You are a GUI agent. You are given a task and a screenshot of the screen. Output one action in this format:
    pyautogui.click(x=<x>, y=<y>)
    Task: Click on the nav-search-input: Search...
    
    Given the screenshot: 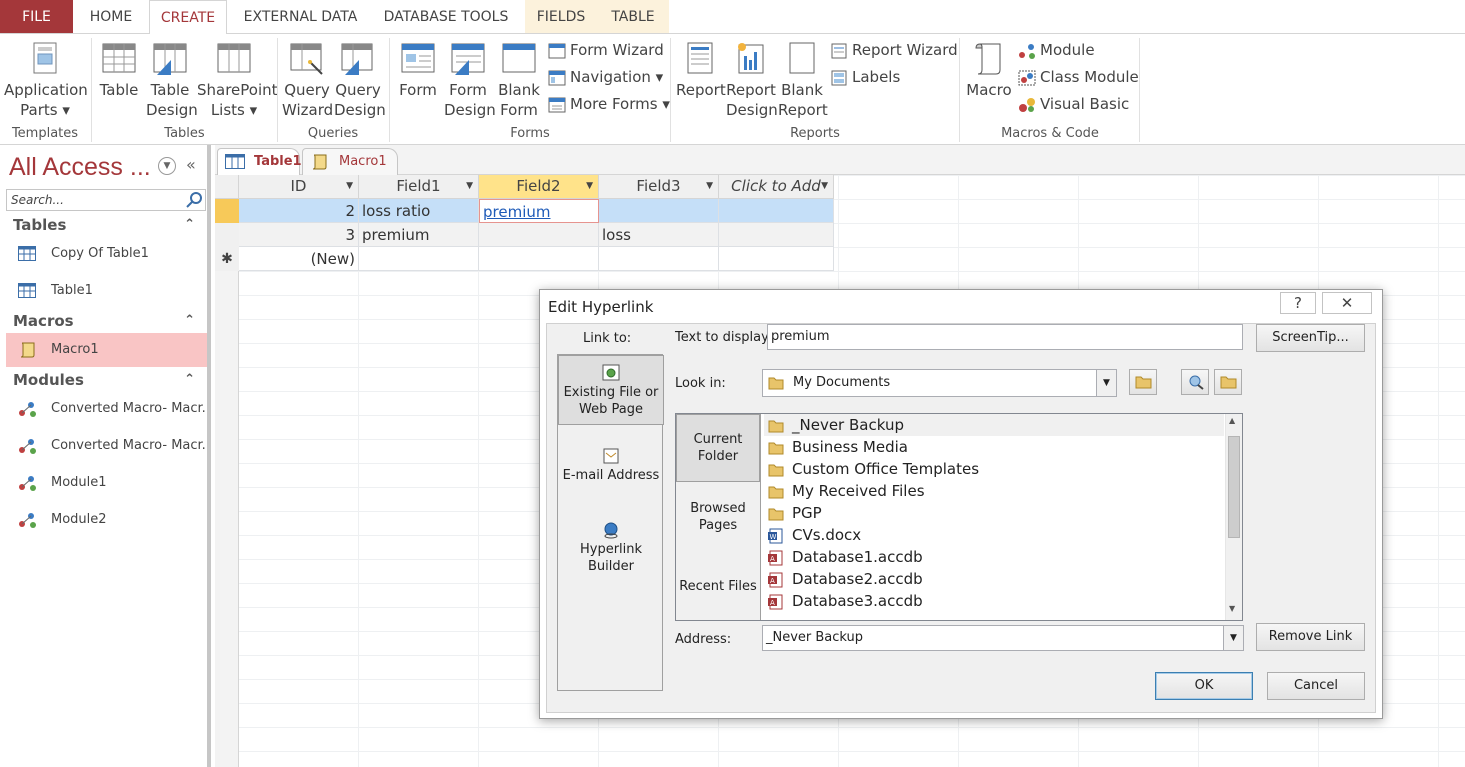 What is the action you would take?
    pyautogui.click(x=106, y=200)
    